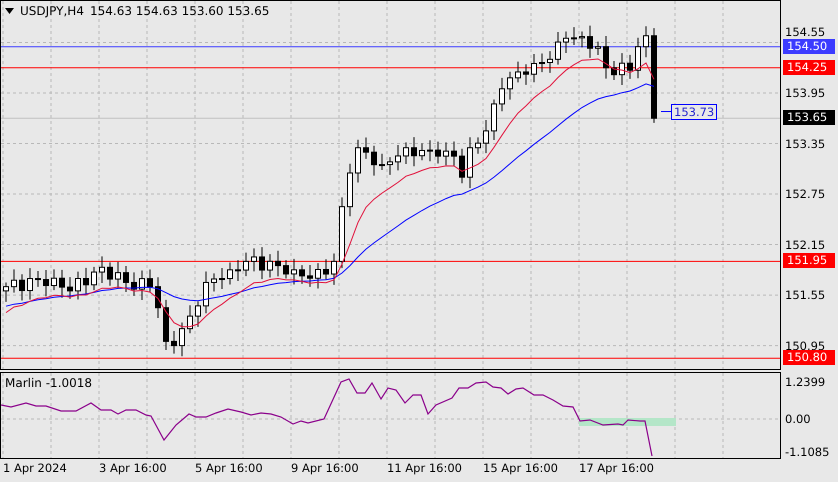  I want to click on indicator-tick-label: -1.1085, so click(807, 452).